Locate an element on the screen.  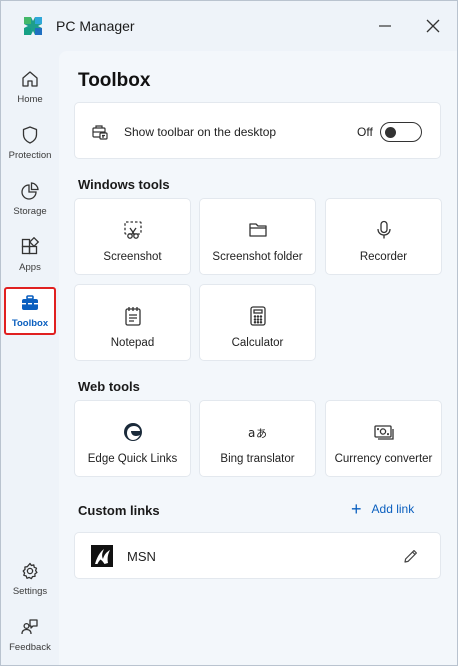
sidebar-item-feedback: Feedback is located at coordinates (30, 637).